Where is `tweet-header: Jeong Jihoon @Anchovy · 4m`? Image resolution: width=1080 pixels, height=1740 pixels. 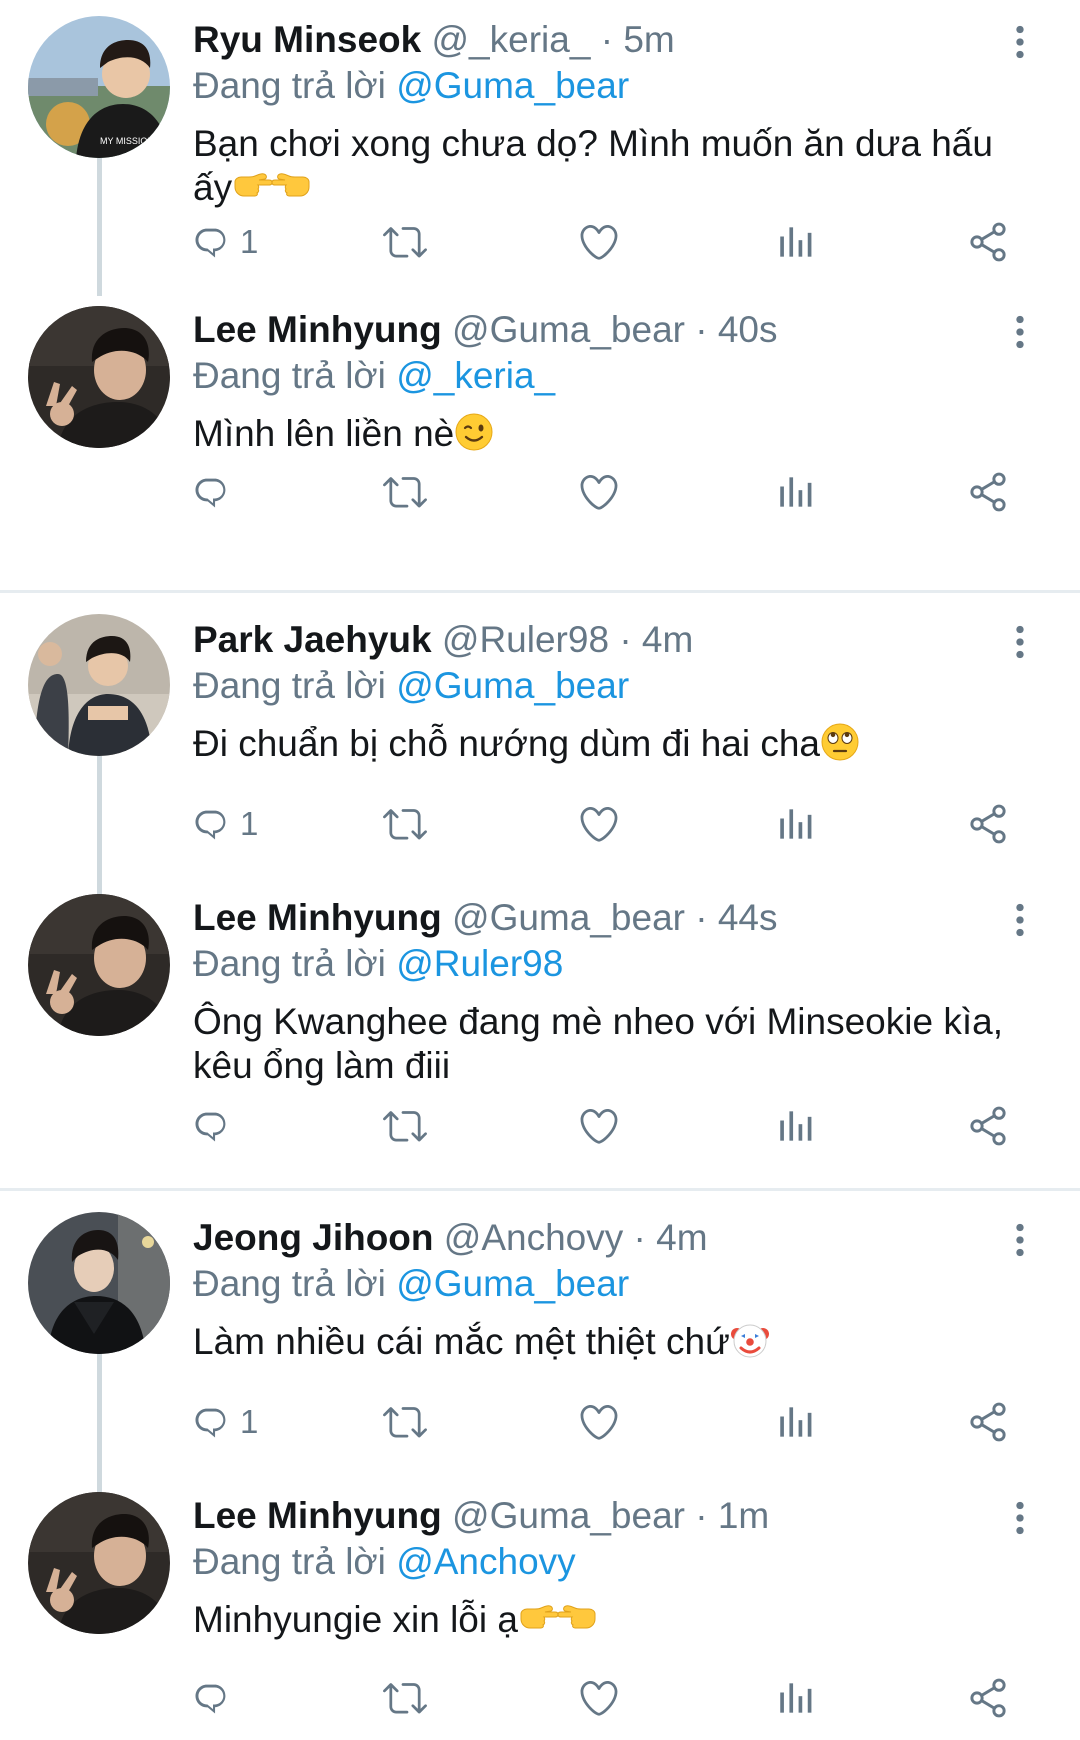 tweet-header: Jeong Jihoon @Anchovy · 4m is located at coordinates (596, 1238).